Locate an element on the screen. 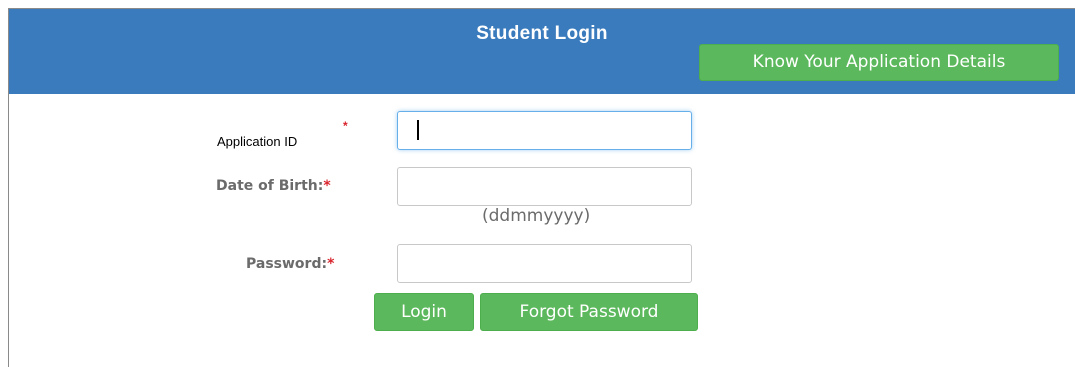 This screenshot has width=1075, height=367. password-label-text: Password: is located at coordinates (287, 264).